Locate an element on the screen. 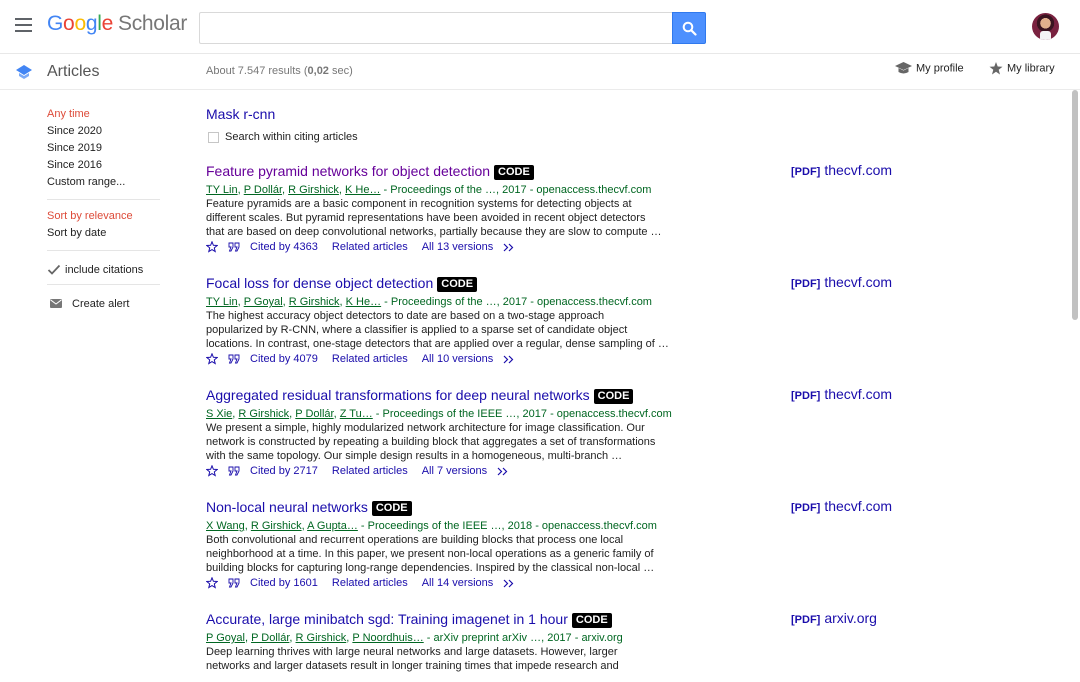 The height and width of the screenshot is (682, 1080). divider is located at coordinates (103, 284).